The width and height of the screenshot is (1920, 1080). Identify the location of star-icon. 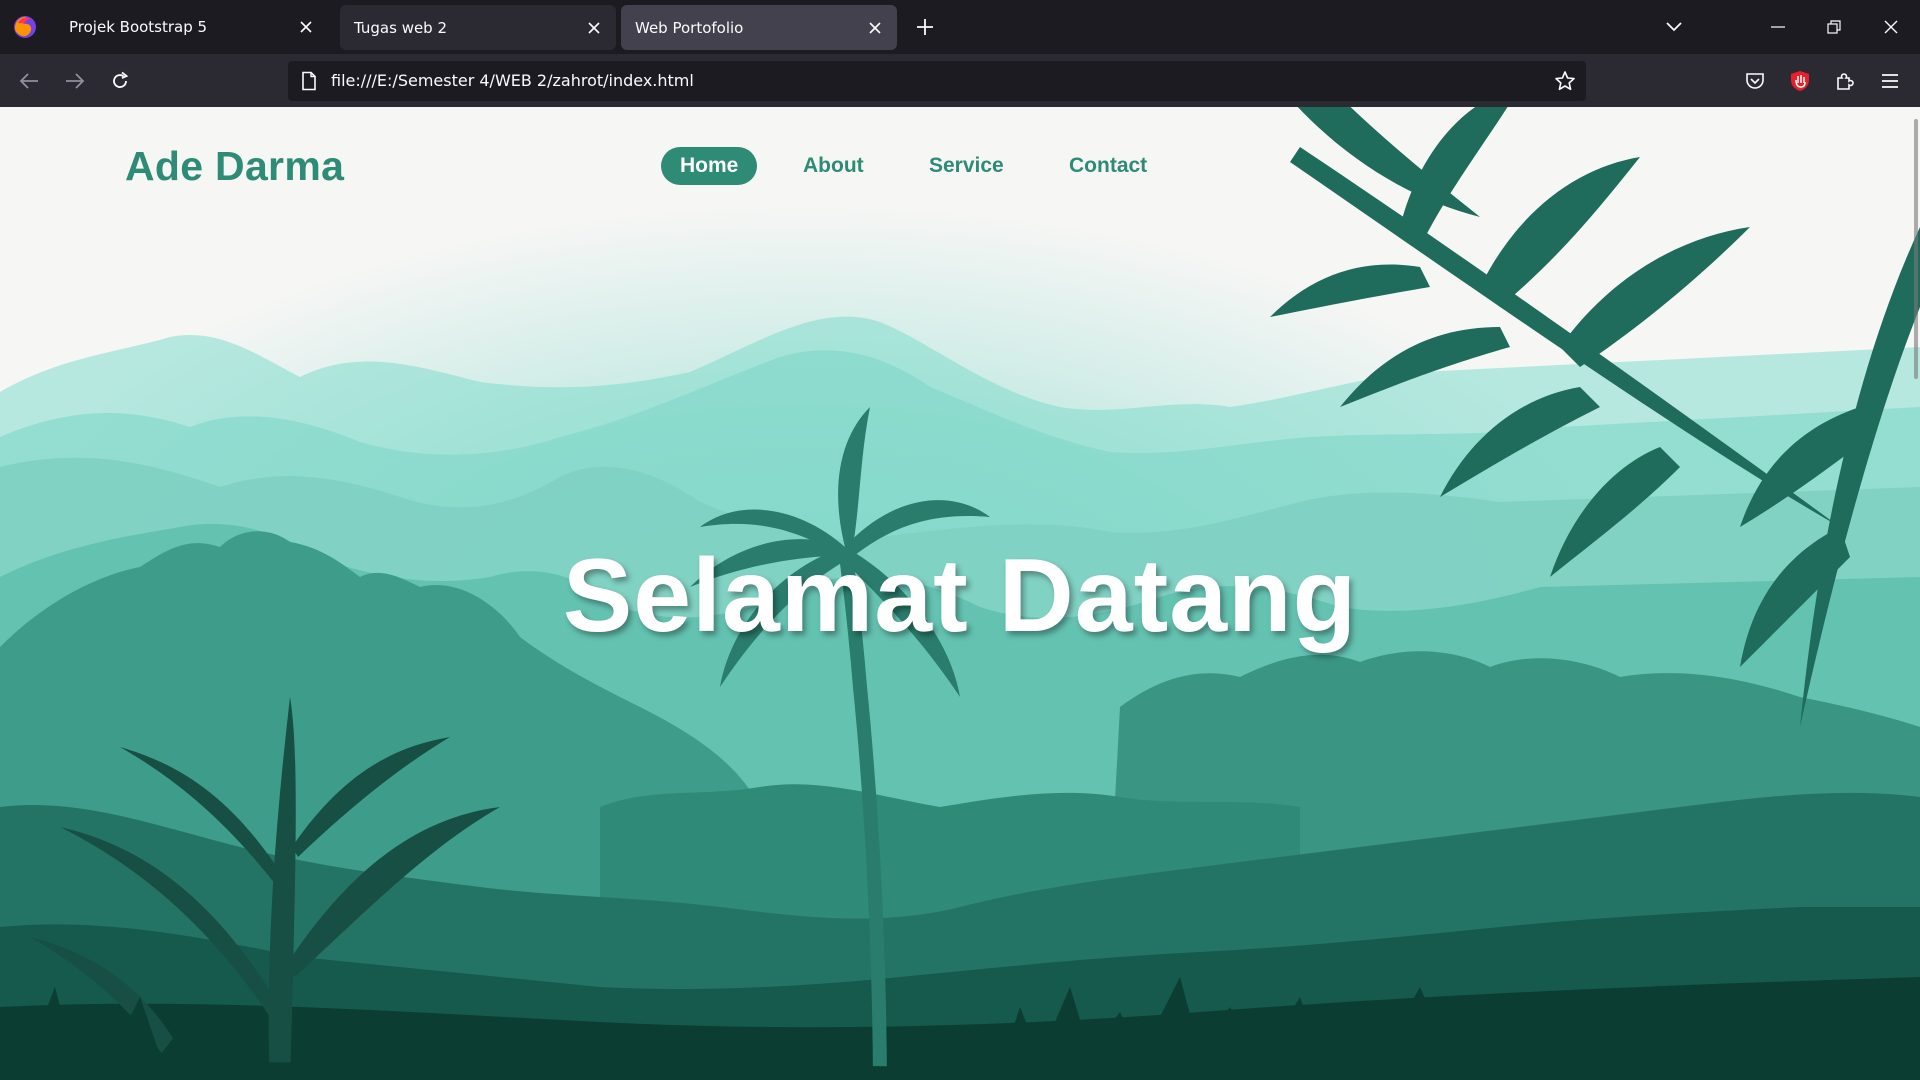
(1565, 81).